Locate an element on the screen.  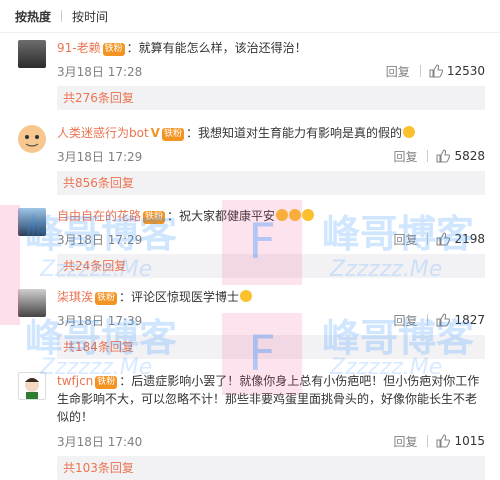
sort-by-time-tab: 按时间 is located at coordinates (90, 16).